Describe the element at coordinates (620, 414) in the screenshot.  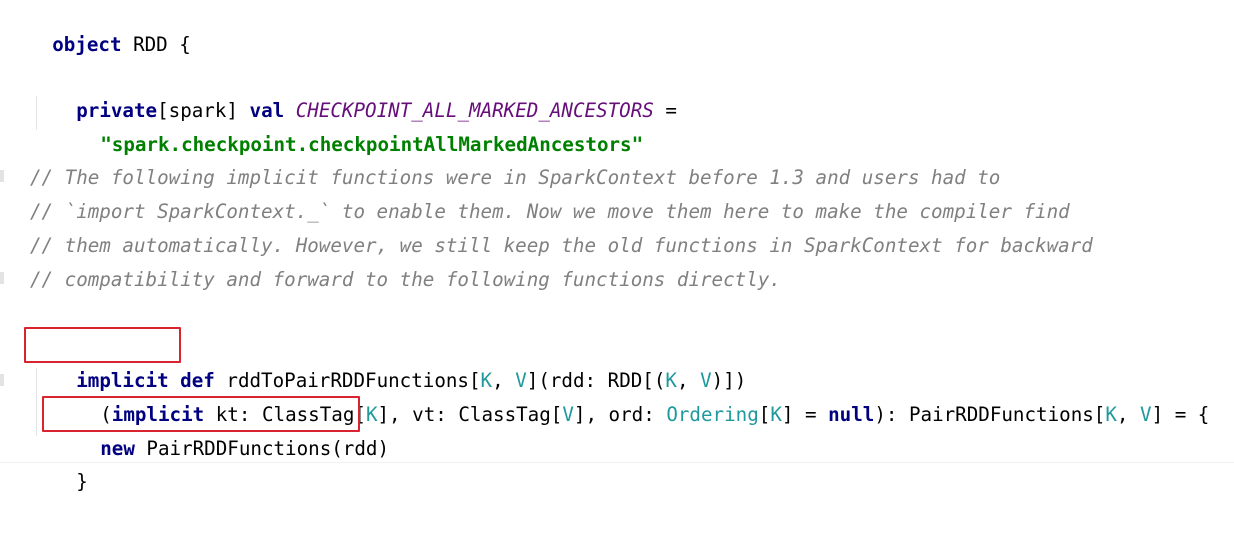
I see `code-text: ], ord:` at that location.